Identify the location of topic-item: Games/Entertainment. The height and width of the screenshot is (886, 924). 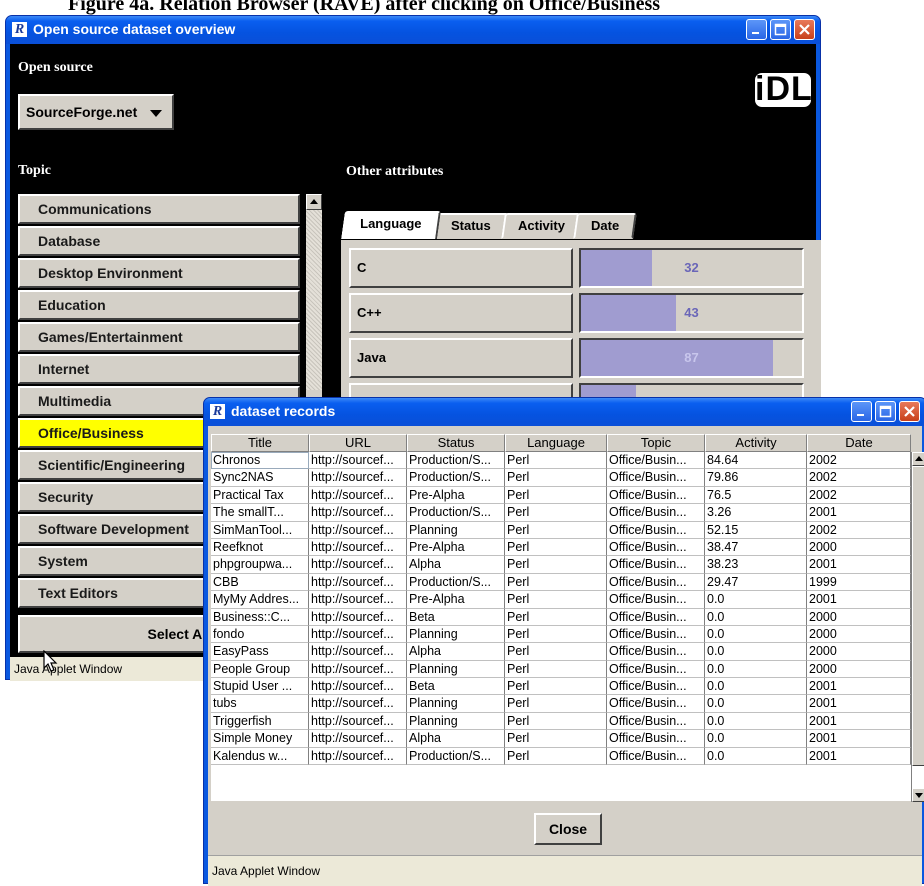
(159, 337).